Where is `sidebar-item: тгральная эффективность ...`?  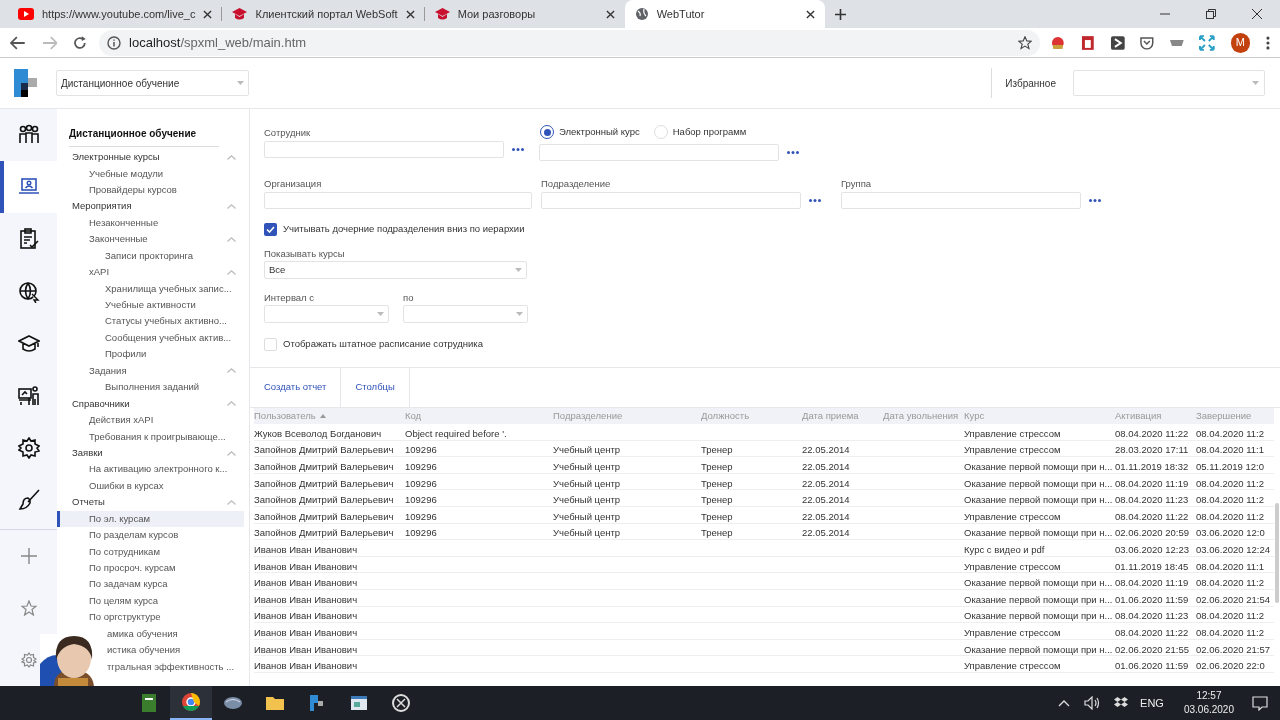 sidebar-item: тгральная эффективность ... is located at coordinates (175, 666).